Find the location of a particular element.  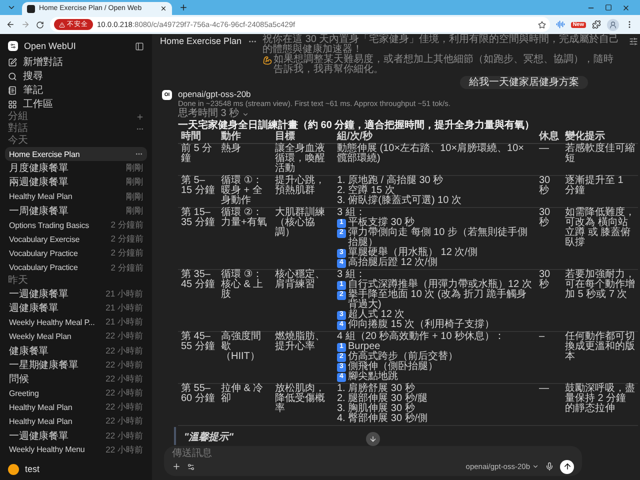

user-avatar is located at coordinates (13, 469).